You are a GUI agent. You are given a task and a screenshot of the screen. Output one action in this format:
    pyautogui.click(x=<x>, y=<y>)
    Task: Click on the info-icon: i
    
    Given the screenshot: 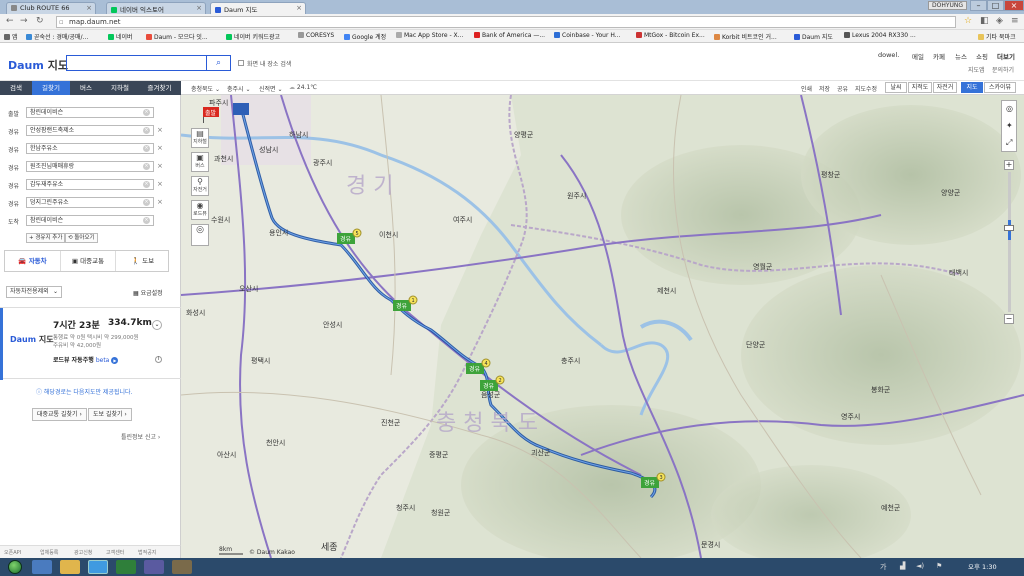 What is the action you would take?
    pyautogui.click(x=158, y=359)
    